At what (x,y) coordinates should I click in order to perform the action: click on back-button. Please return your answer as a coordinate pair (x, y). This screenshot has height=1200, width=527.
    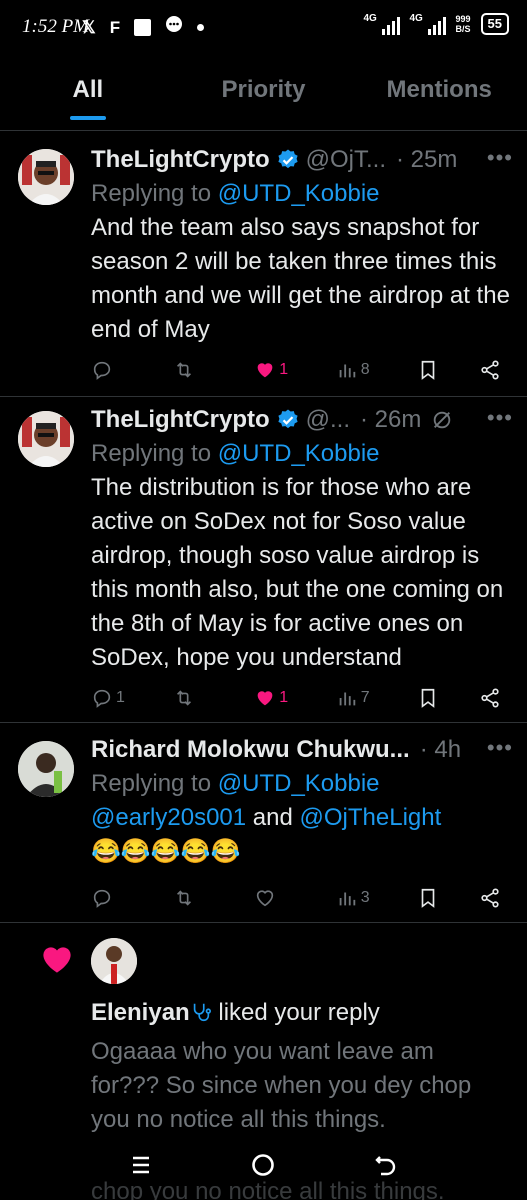
    Looking at the image, I should click on (386, 1165).